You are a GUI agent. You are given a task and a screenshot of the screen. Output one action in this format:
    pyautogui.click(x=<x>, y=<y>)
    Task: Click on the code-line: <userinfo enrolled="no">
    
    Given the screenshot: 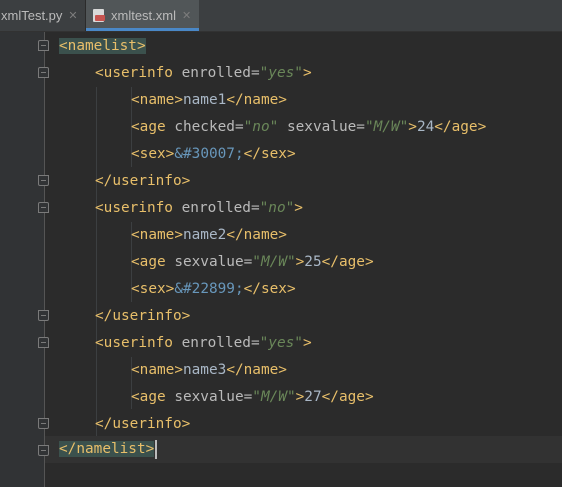 What is the action you would take?
    pyautogui.click(x=199, y=208)
    